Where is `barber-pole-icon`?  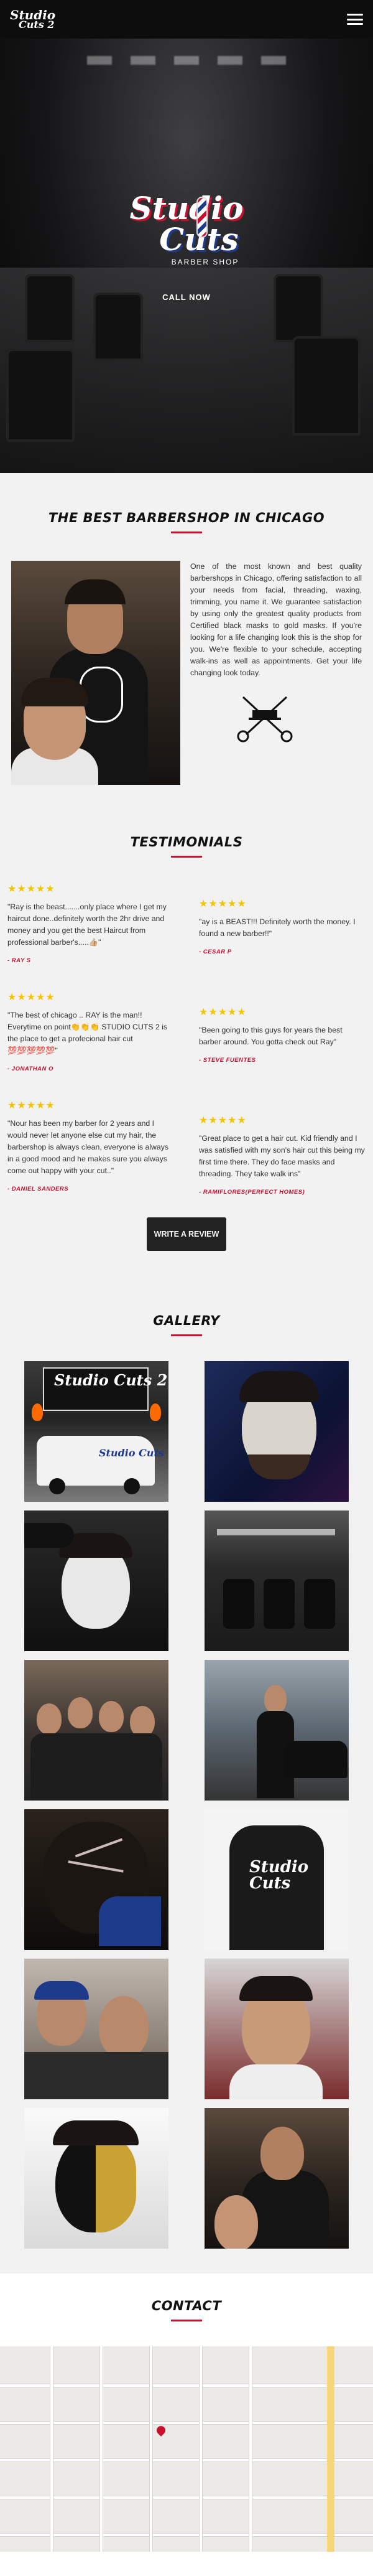 barber-pole-icon is located at coordinates (202, 217).